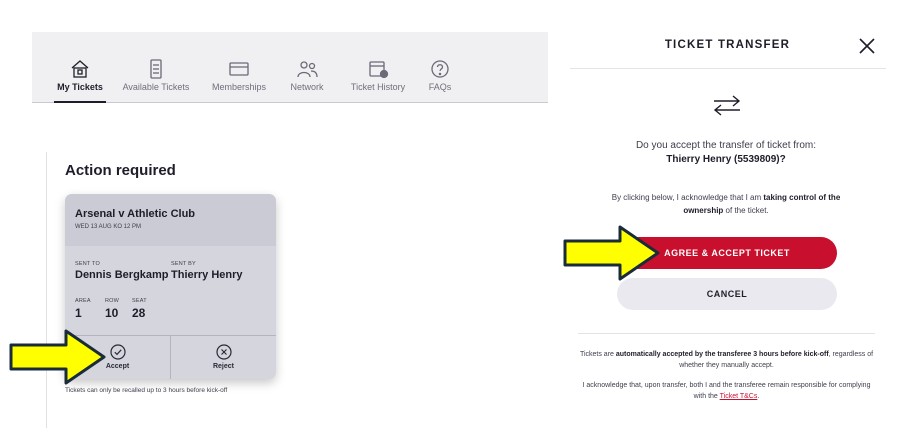 The height and width of the screenshot is (446, 906). I want to click on nav-my-tickets: My Tickets, so click(80, 67).